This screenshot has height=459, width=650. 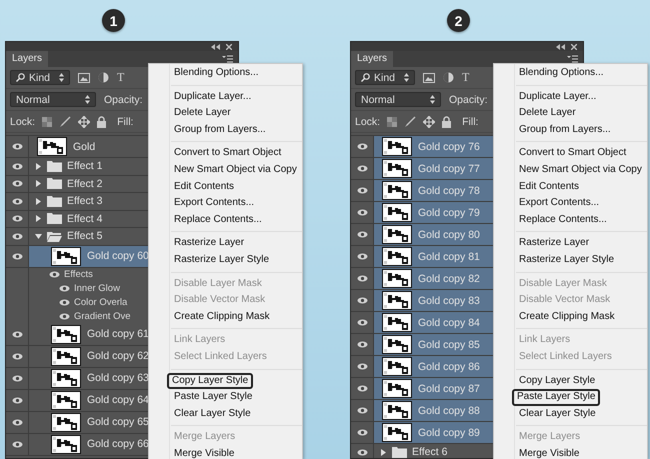 What do you see at coordinates (225, 187) in the screenshot?
I see `menu-item: Edit Contents` at bounding box center [225, 187].